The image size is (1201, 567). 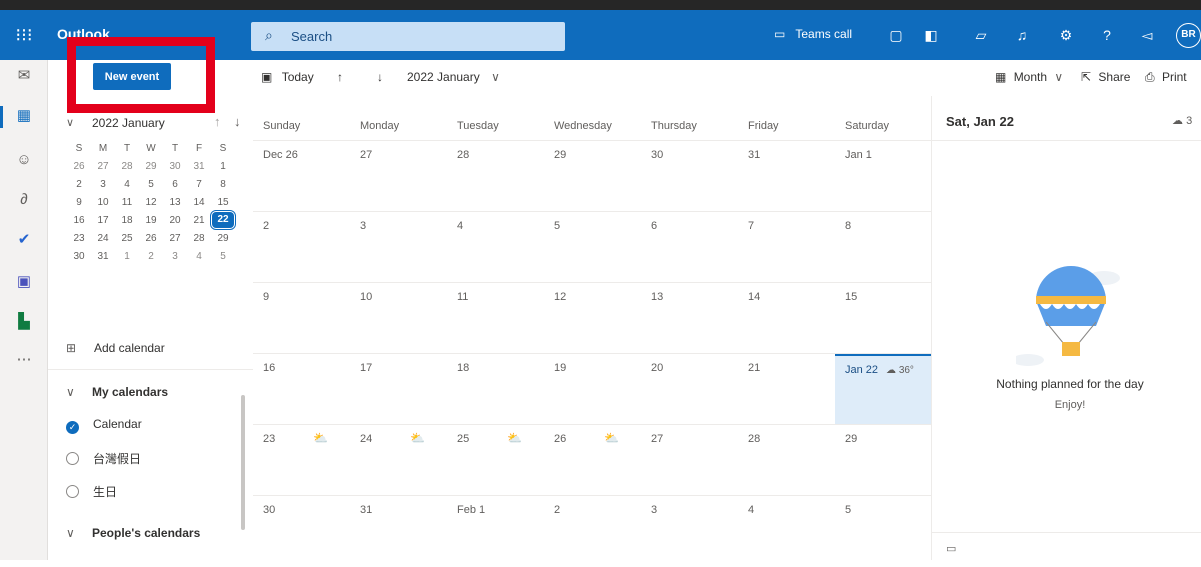 I want to click on gear-icon: ⚙, so click(x=1066, y=35).